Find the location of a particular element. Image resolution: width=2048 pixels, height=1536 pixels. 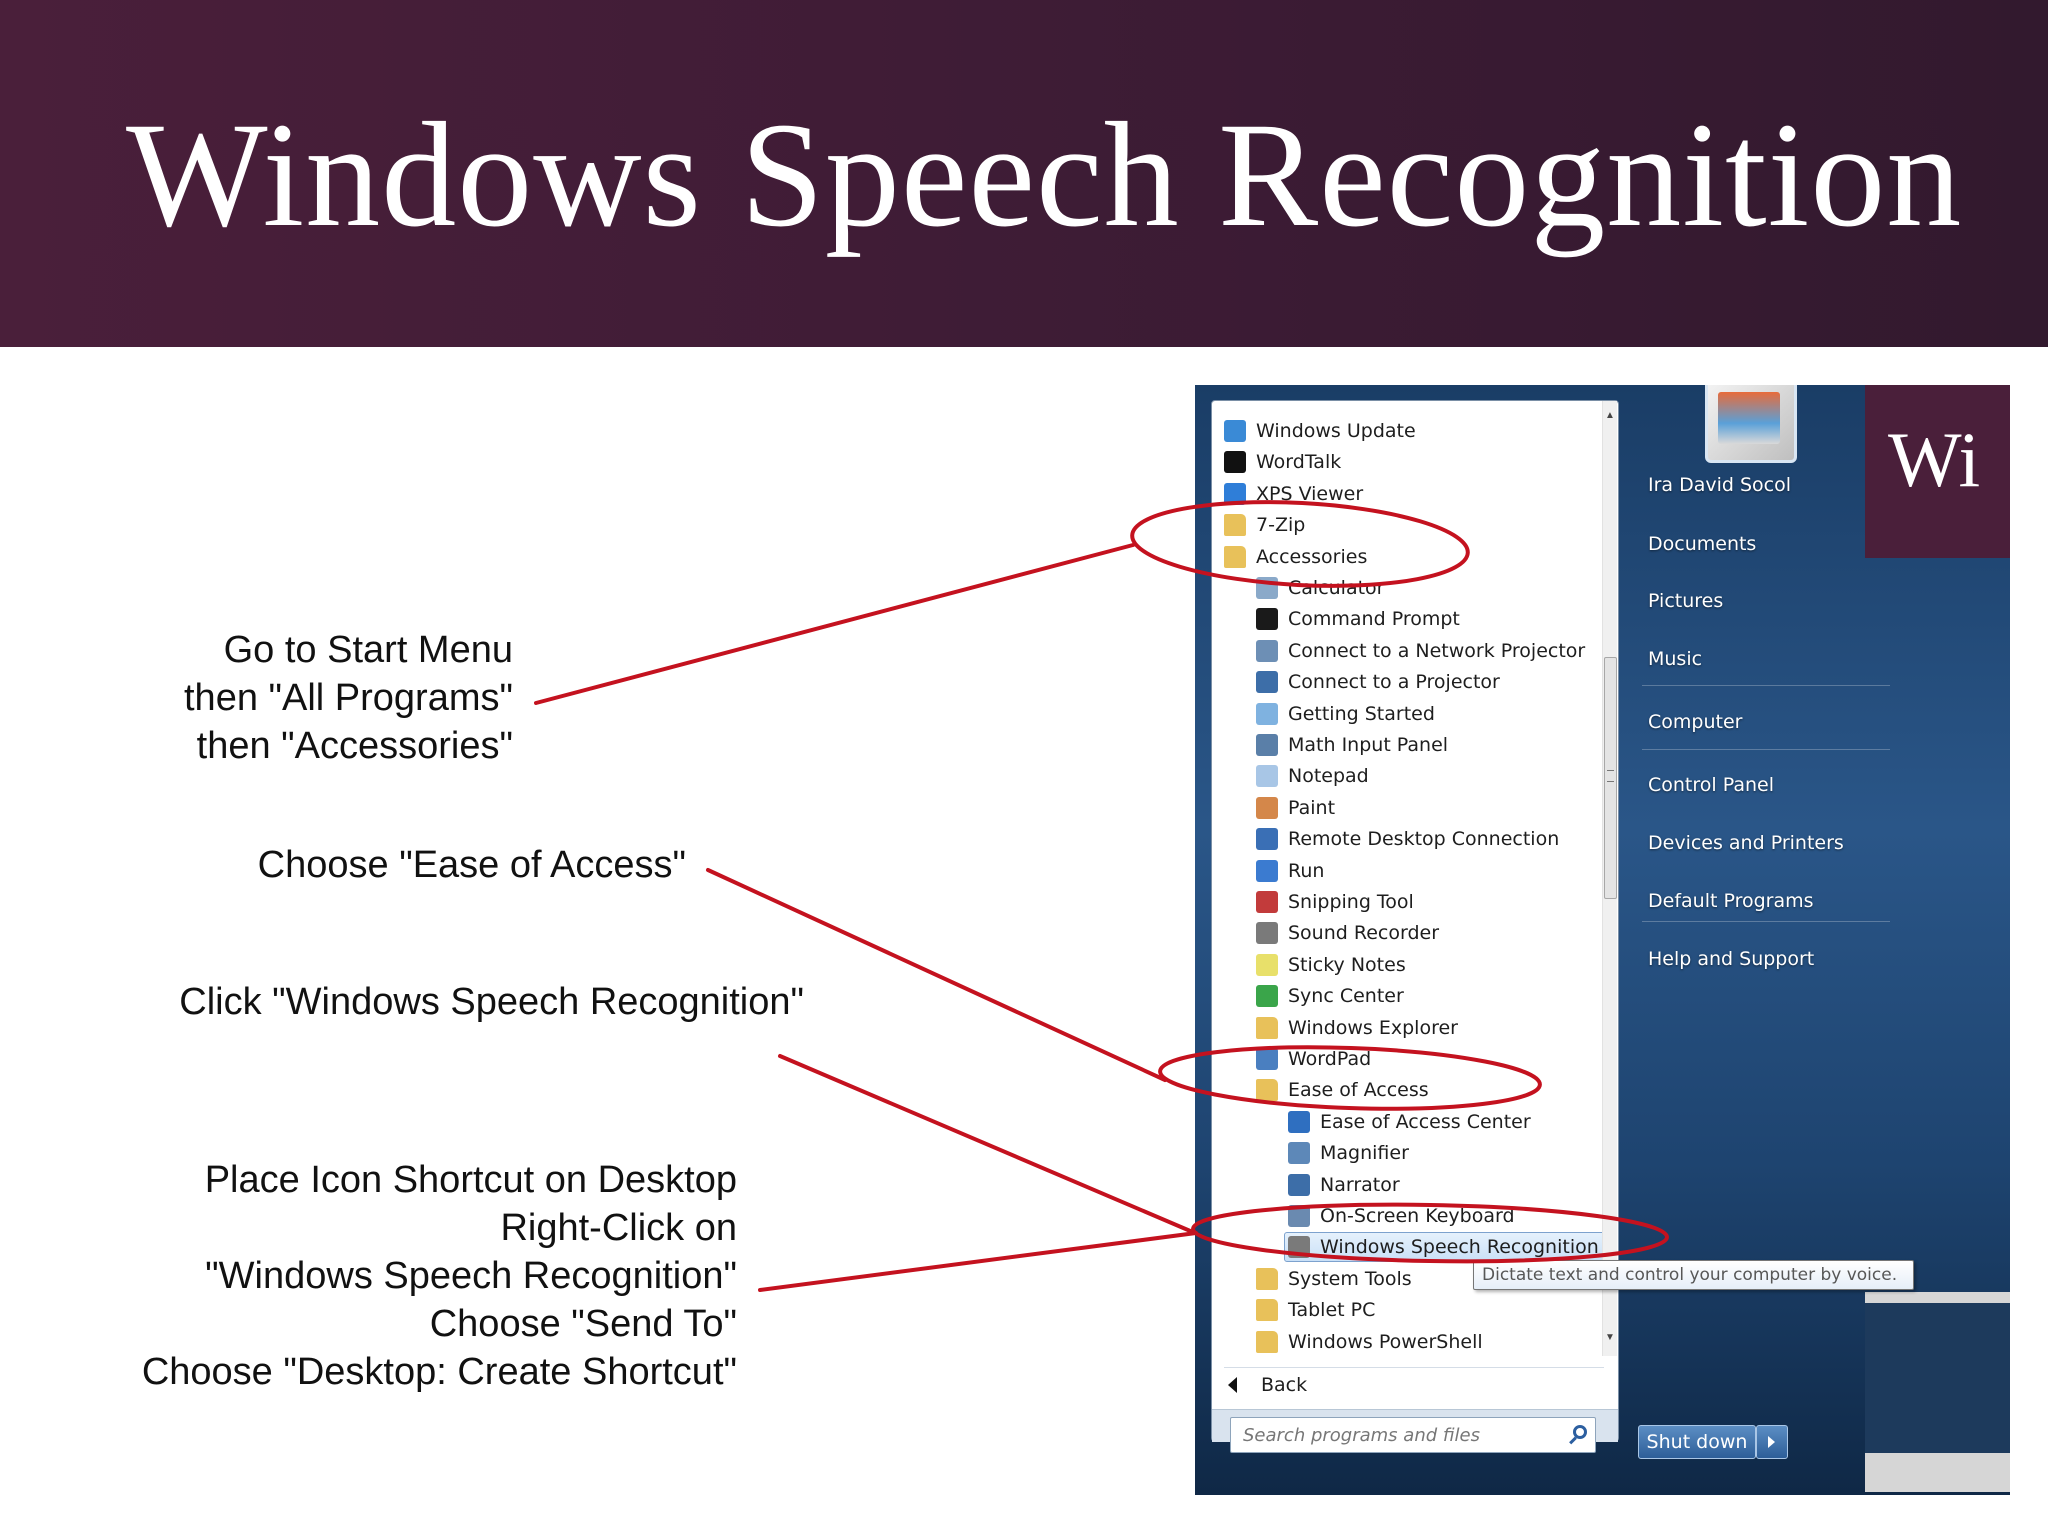

program-item: Sound Recorder is located at coordinates (1347, 933).